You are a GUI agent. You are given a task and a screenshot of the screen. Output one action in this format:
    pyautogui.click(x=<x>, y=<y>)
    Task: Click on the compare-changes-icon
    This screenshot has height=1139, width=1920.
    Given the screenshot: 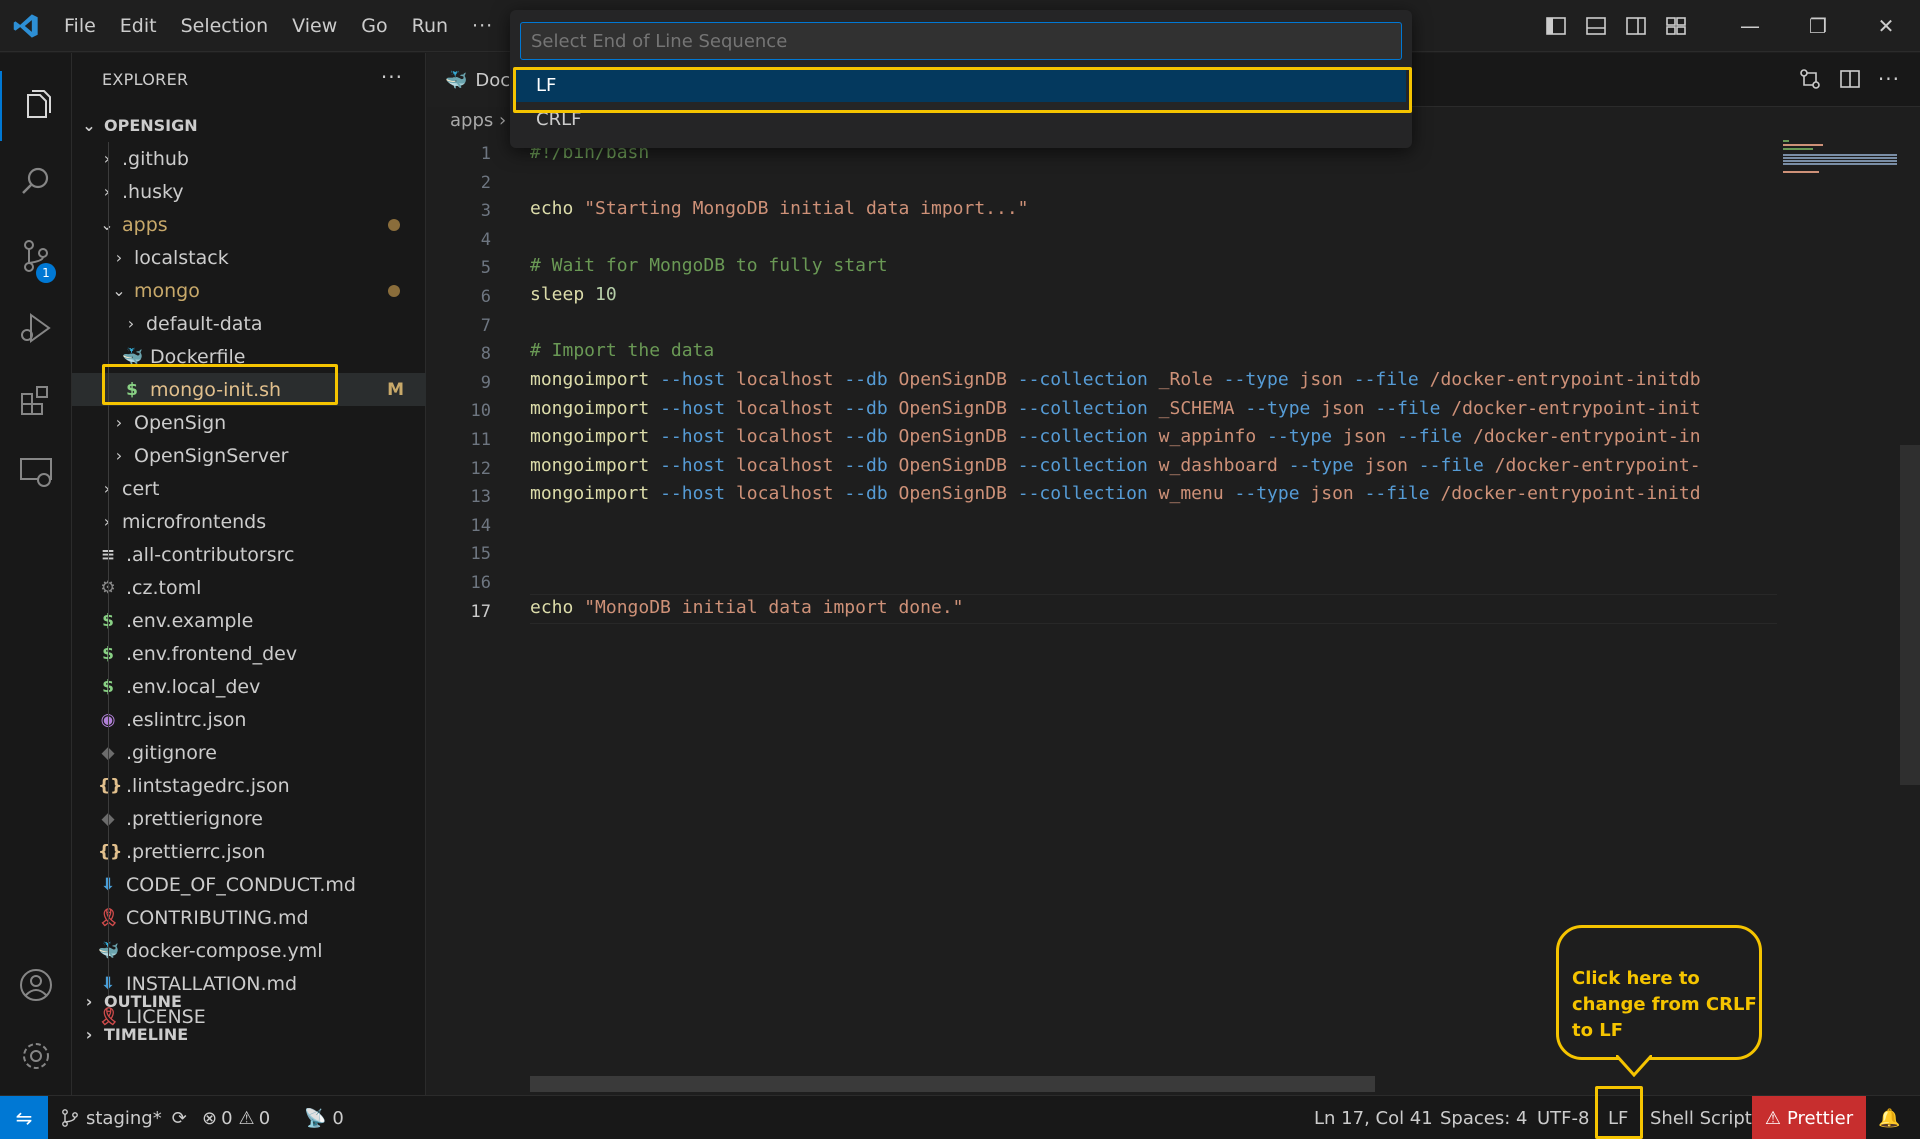 What is the action you would take?
    pyautogui.click(x=1810, y=79)
    